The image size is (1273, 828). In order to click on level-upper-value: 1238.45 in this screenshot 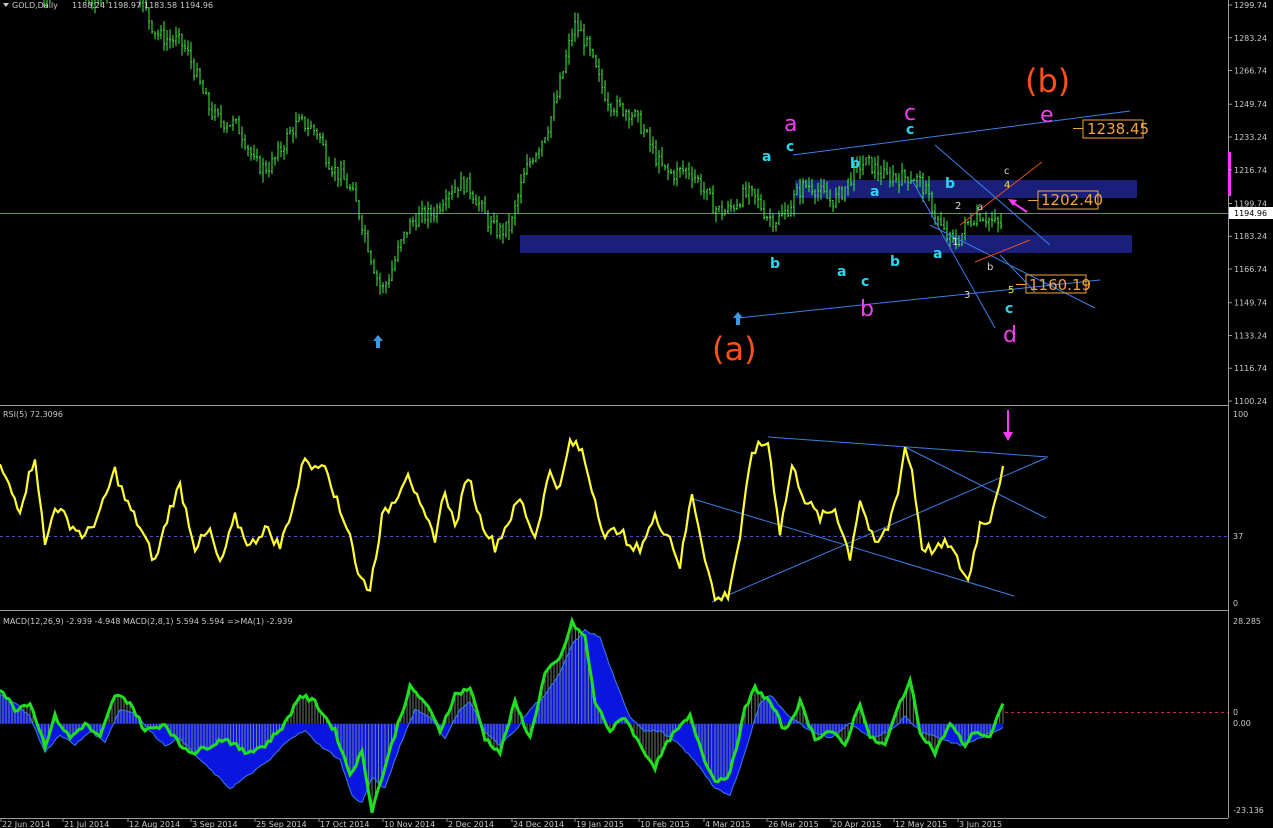, I will do `click(1118, 129)`.